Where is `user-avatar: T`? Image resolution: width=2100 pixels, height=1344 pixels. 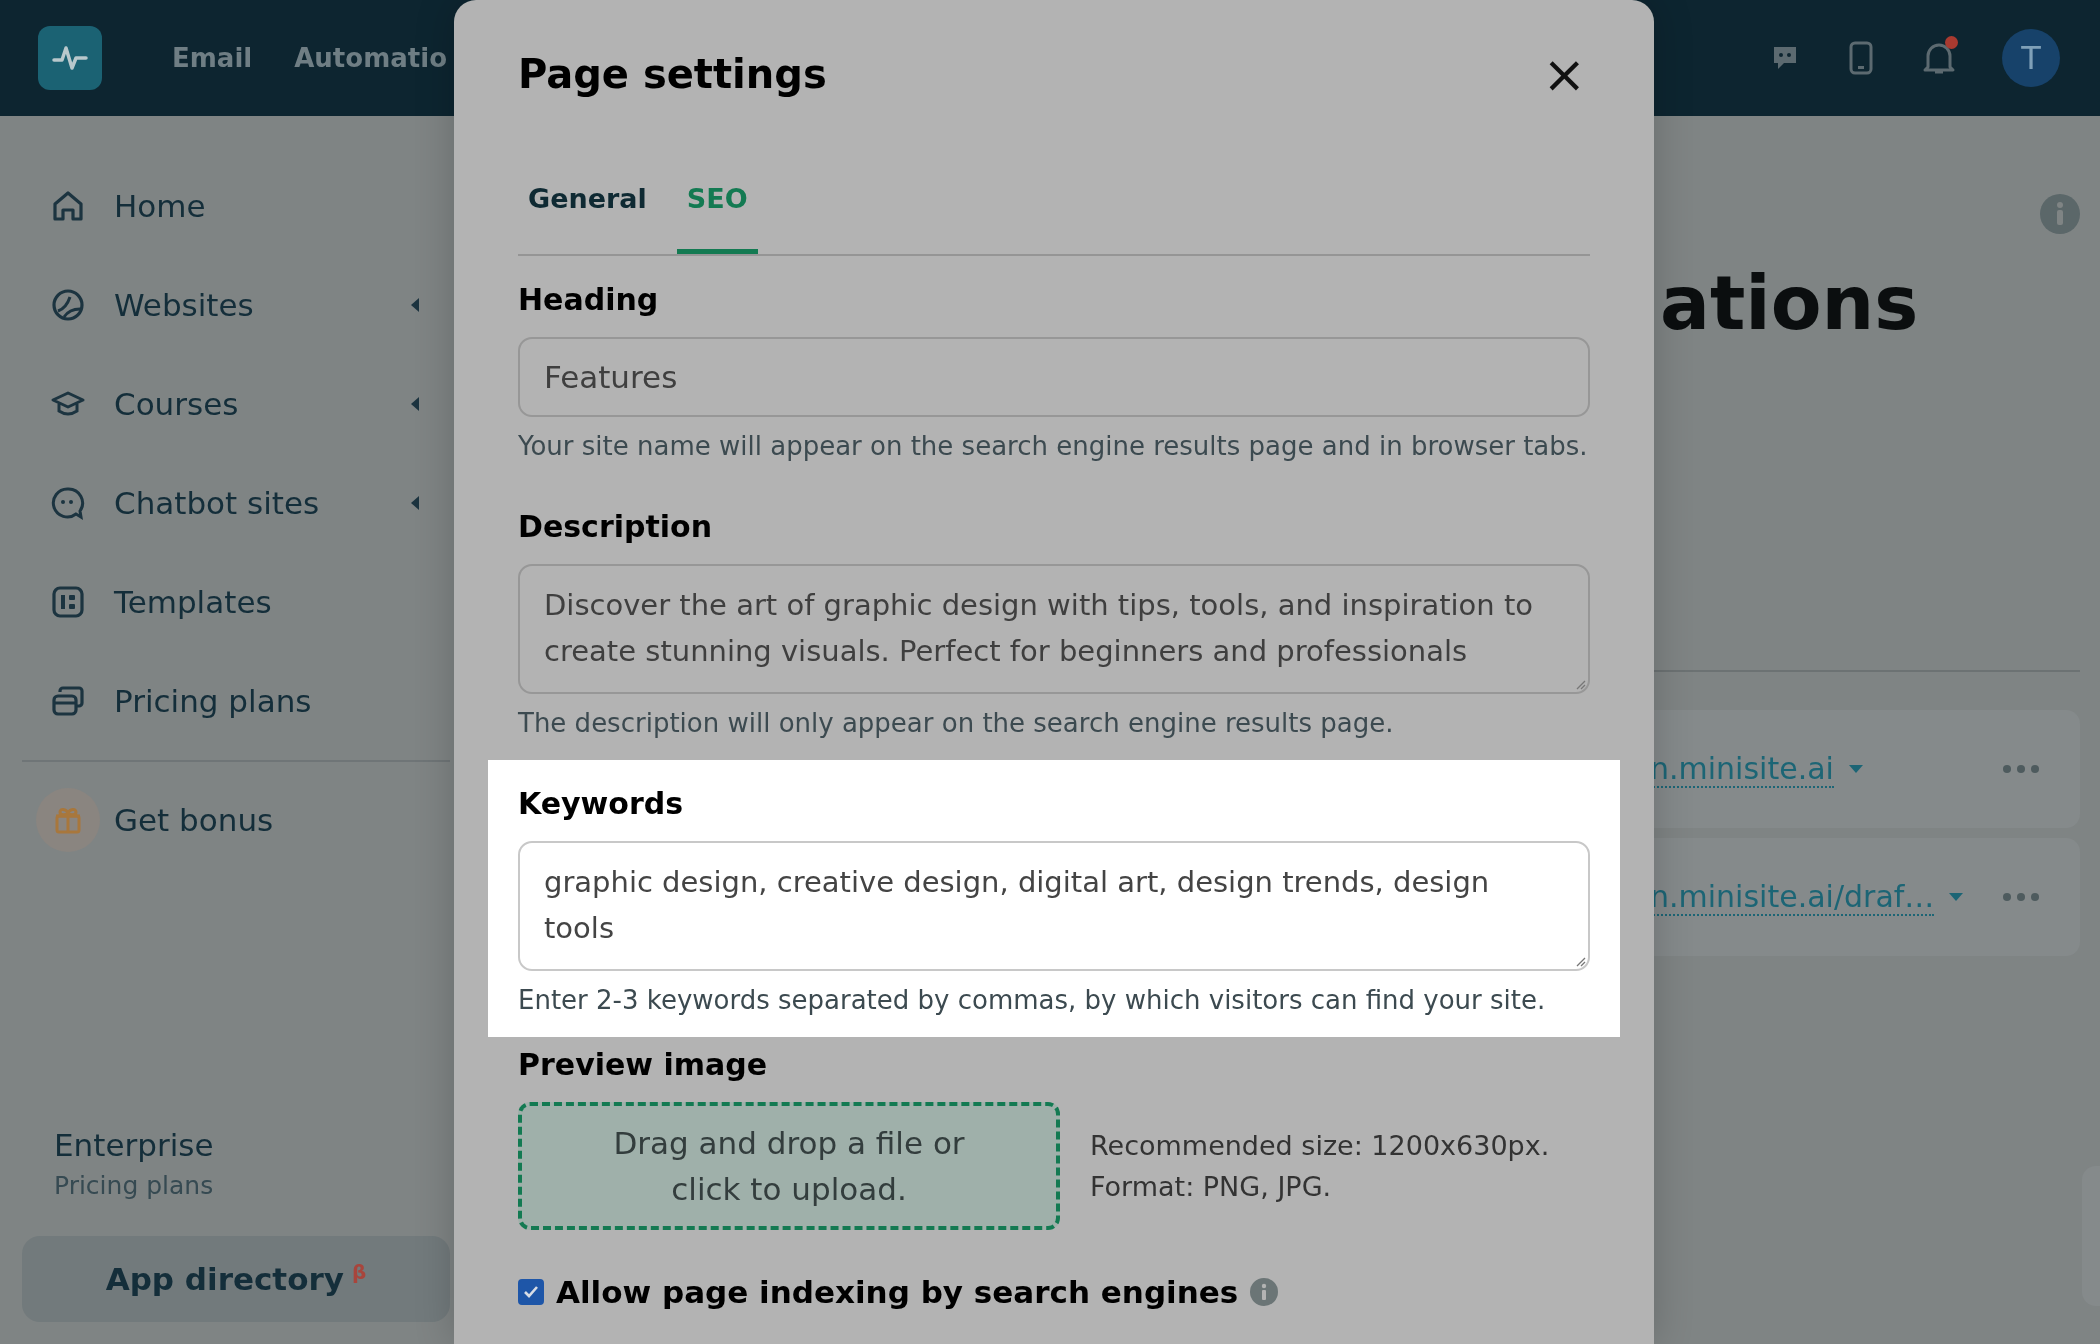
user-avatar: T is located at coordinates (2031, 58).